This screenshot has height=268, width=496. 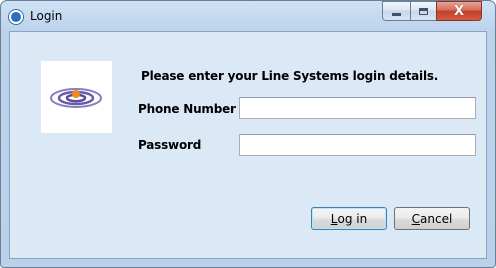 I want to click on password-label: Password, so click(x=170, y=145).